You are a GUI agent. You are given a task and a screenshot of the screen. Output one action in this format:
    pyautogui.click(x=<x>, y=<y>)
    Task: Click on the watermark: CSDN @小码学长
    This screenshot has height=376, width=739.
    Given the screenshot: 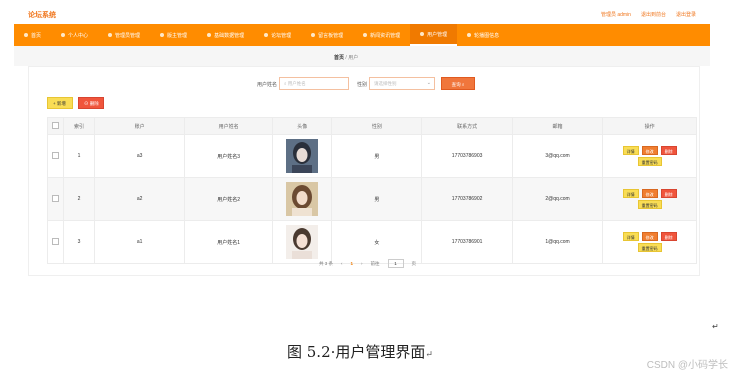 What is the action you would take?
    pyautogui.click(x=687, y=365)
    